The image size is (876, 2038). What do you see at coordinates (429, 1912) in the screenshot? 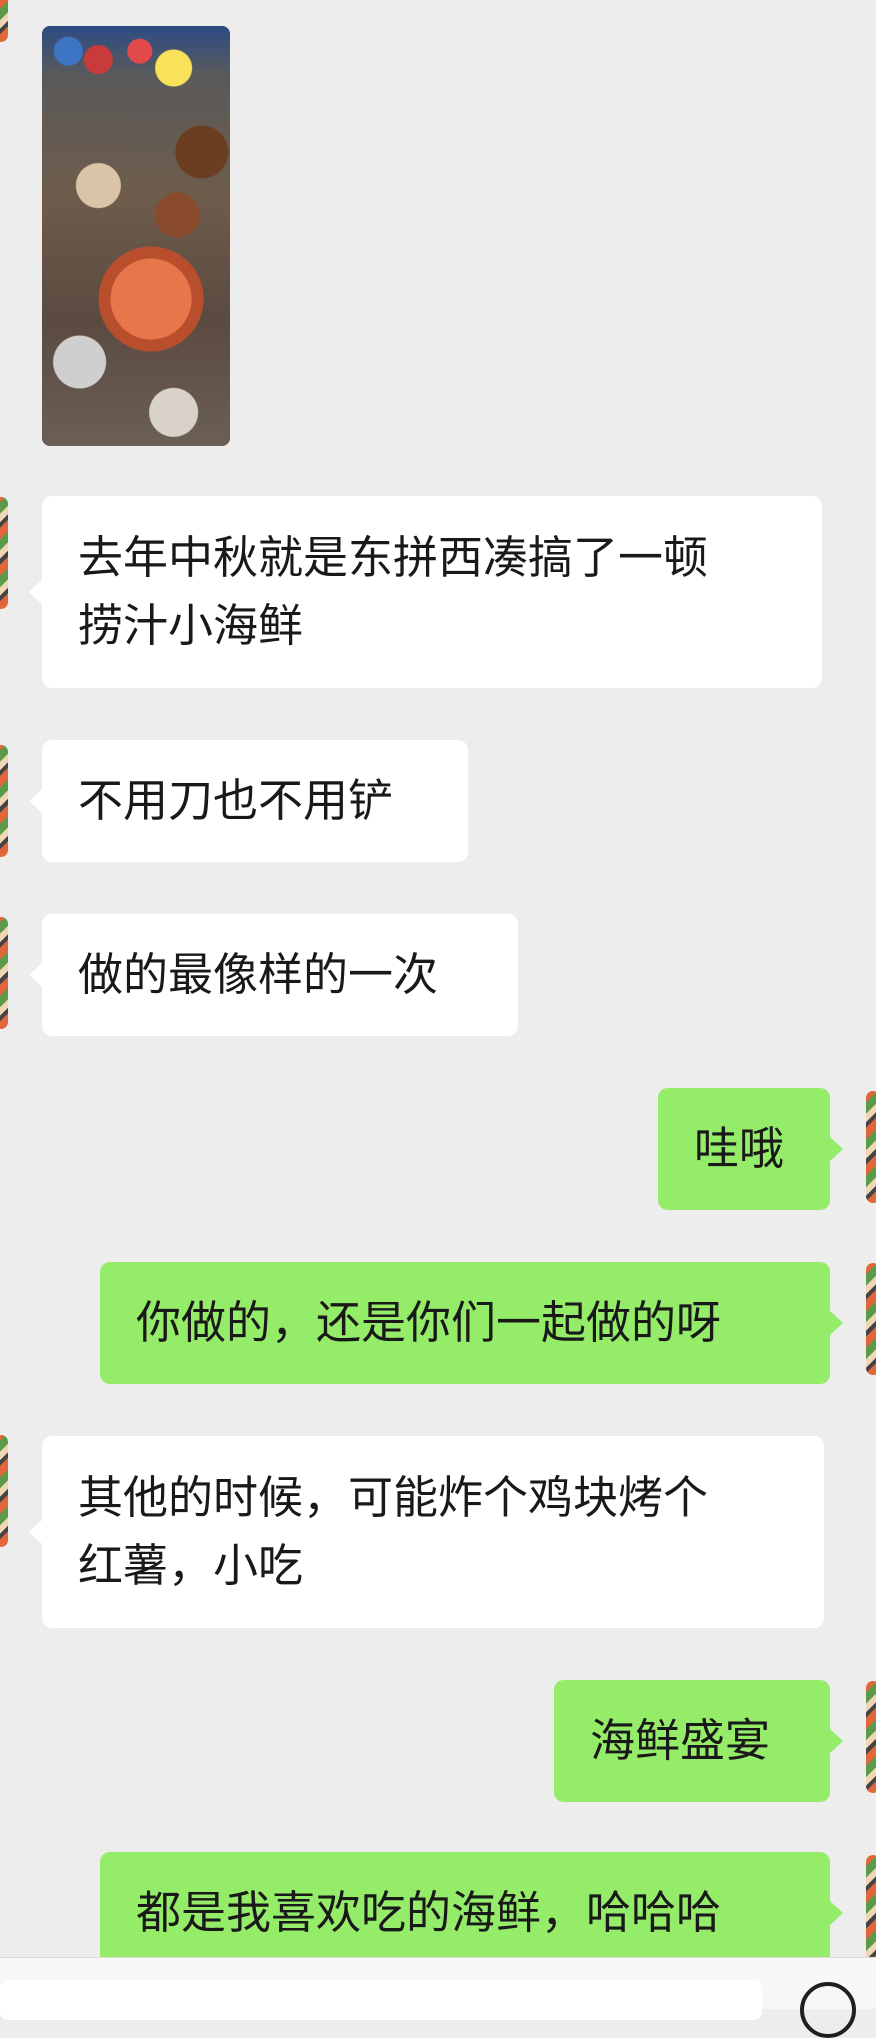
I see `message-text: 都是我喜欢吃的海鲜，哈哈哈` at bounding box center [429, 1912].